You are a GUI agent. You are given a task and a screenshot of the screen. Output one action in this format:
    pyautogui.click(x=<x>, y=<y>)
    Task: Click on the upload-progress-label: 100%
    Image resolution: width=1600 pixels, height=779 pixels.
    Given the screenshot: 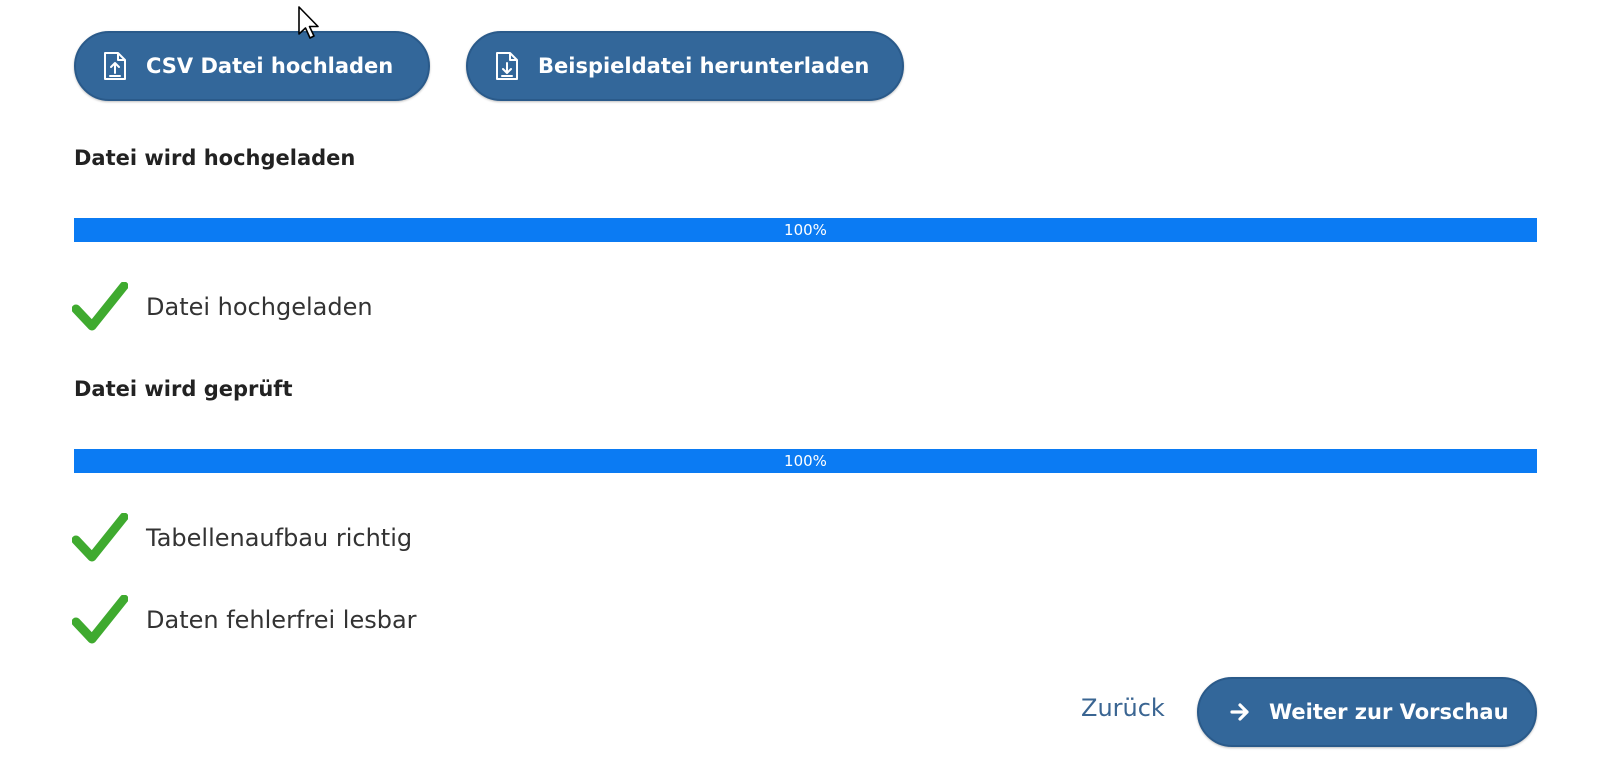 What is the action you would take?
    pyautogui.click(x=805, y=230)
    